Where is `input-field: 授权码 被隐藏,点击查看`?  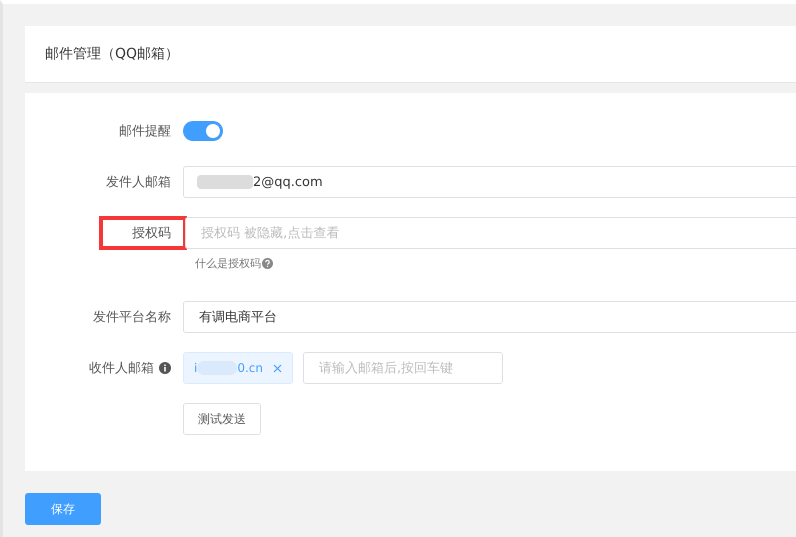 input-field: 授权码 被隐藏,点击查看 is located at coordinates (490, 233).